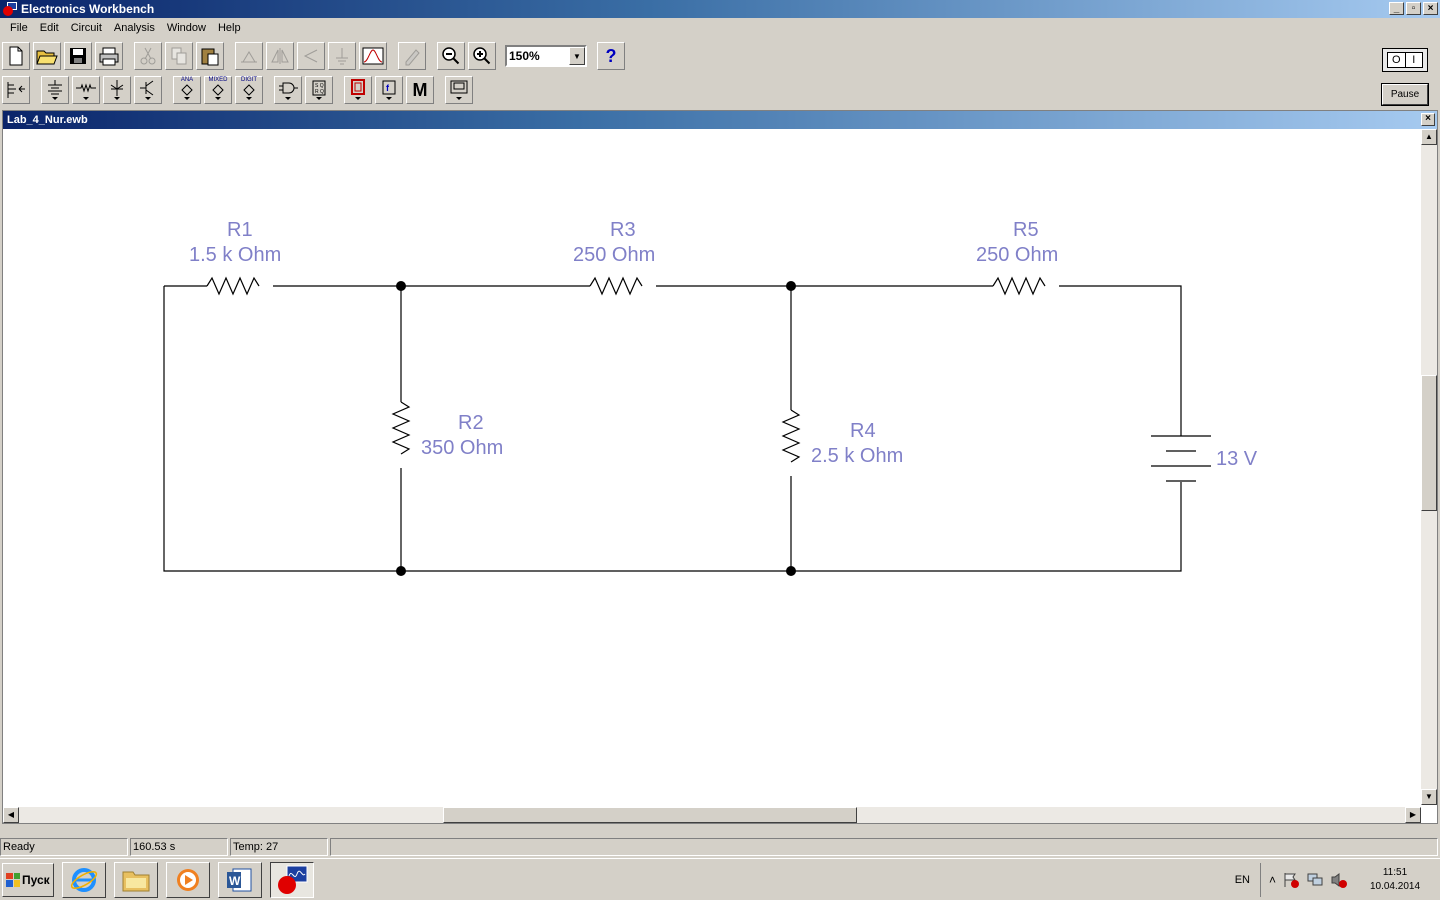  I want to click on zoom-in-button, so click(482, 56).